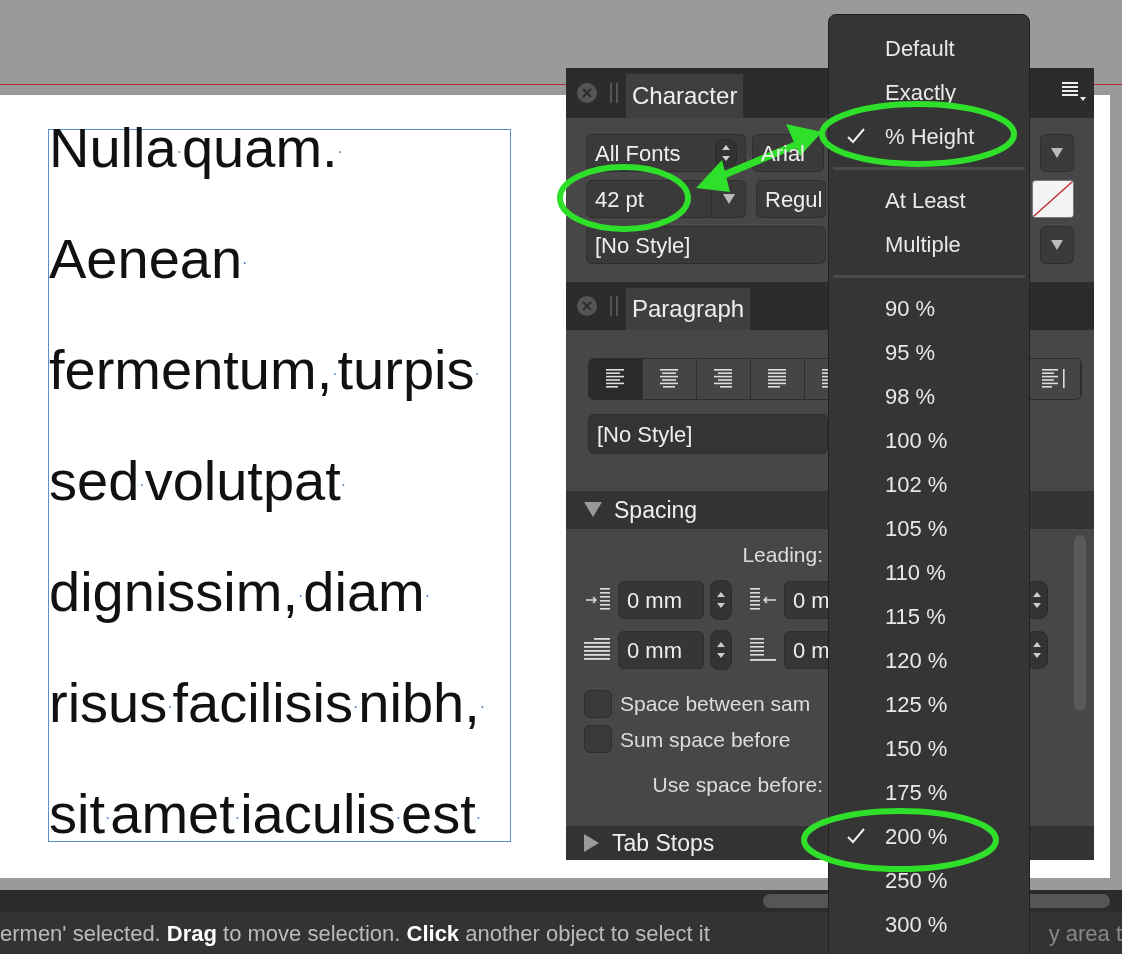 Image resolution: width=1122 pixels, height=954 pixels. Describe the element at coordinates (929, 352) in the screenshot. I see `menu-item: 95 %` at that location.